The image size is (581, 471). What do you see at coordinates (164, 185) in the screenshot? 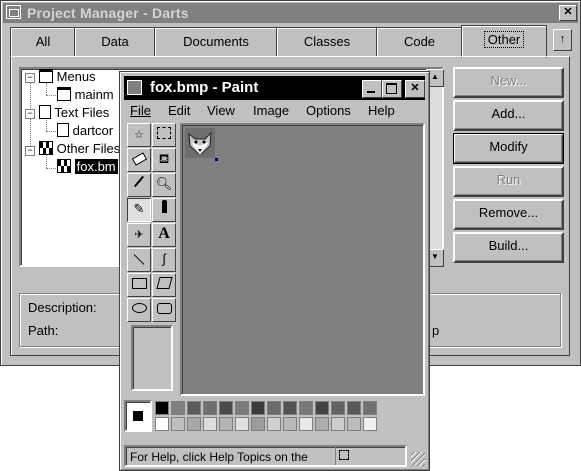
I see `magnifier-tool: 🔍︎` at bounding box center [164, 185].